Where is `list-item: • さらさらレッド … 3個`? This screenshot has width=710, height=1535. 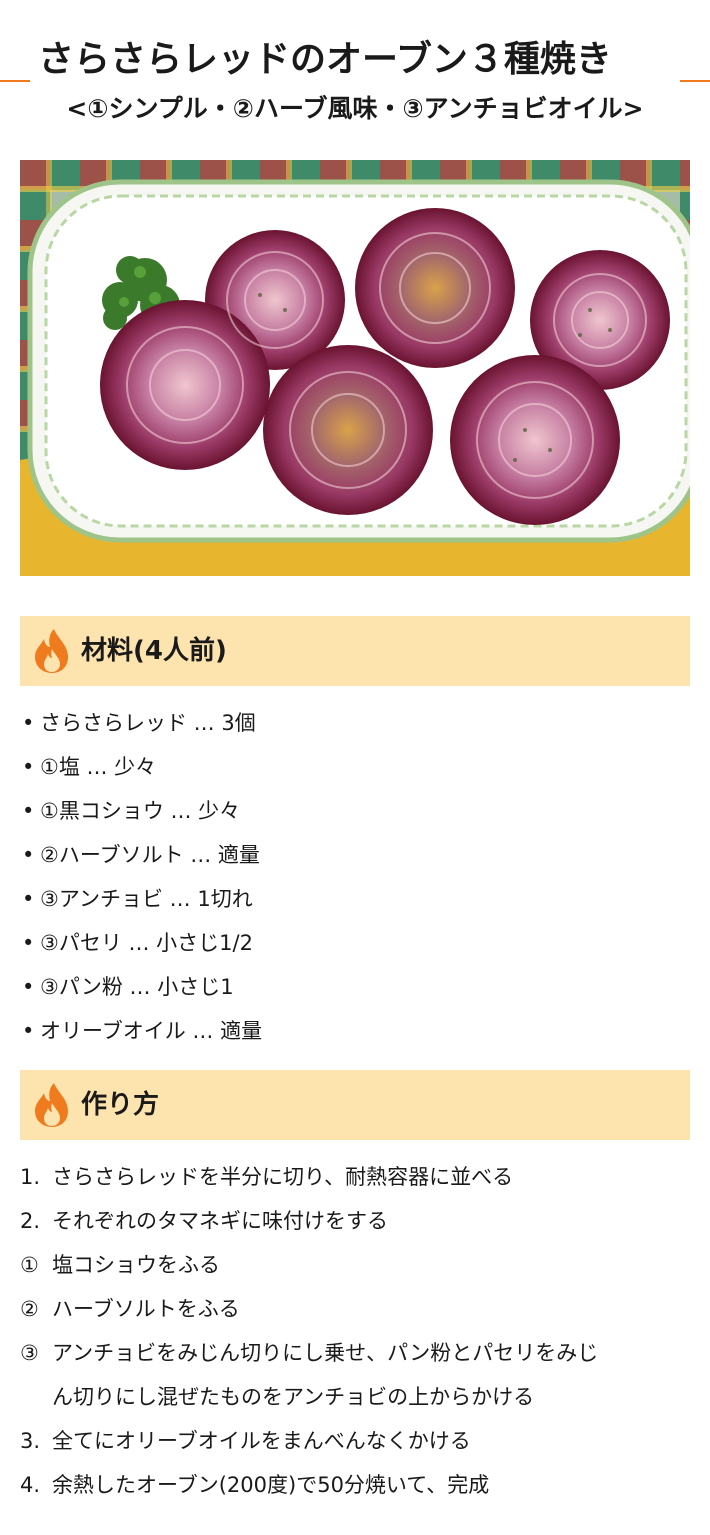
list-item: • さらさらレッド … 3個 is located at coordinates (139, 723).